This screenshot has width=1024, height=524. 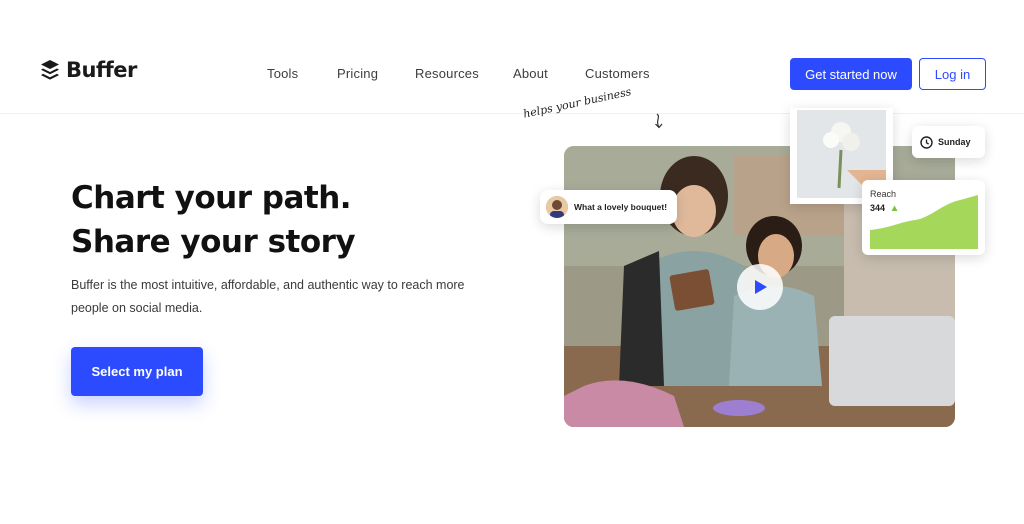 I want to click on select-plan-button: Select my plan, so click(x=137, y=371).